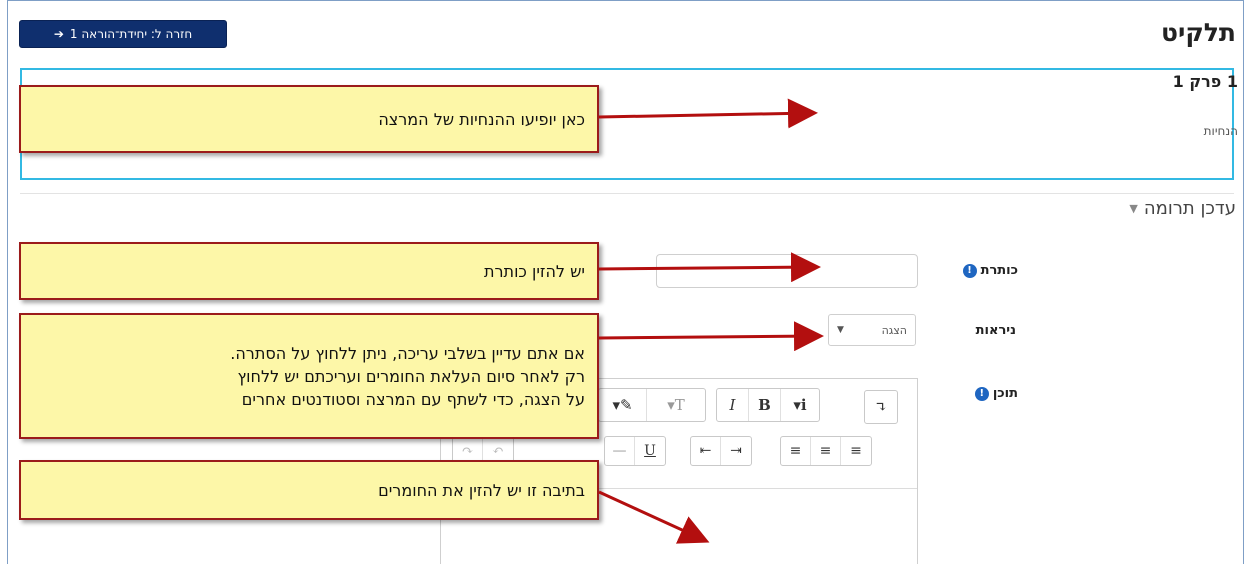  What do you see at coordinates (1005, 393) in the screenshot?
I see `content-label: תוכן` at bounding box center [1005, 393].